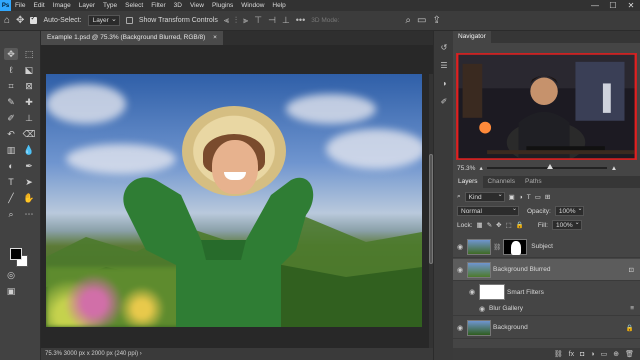 This screenshot has width=640, height=360. I want to click on menu-edit: Edit, so click(38, 5).